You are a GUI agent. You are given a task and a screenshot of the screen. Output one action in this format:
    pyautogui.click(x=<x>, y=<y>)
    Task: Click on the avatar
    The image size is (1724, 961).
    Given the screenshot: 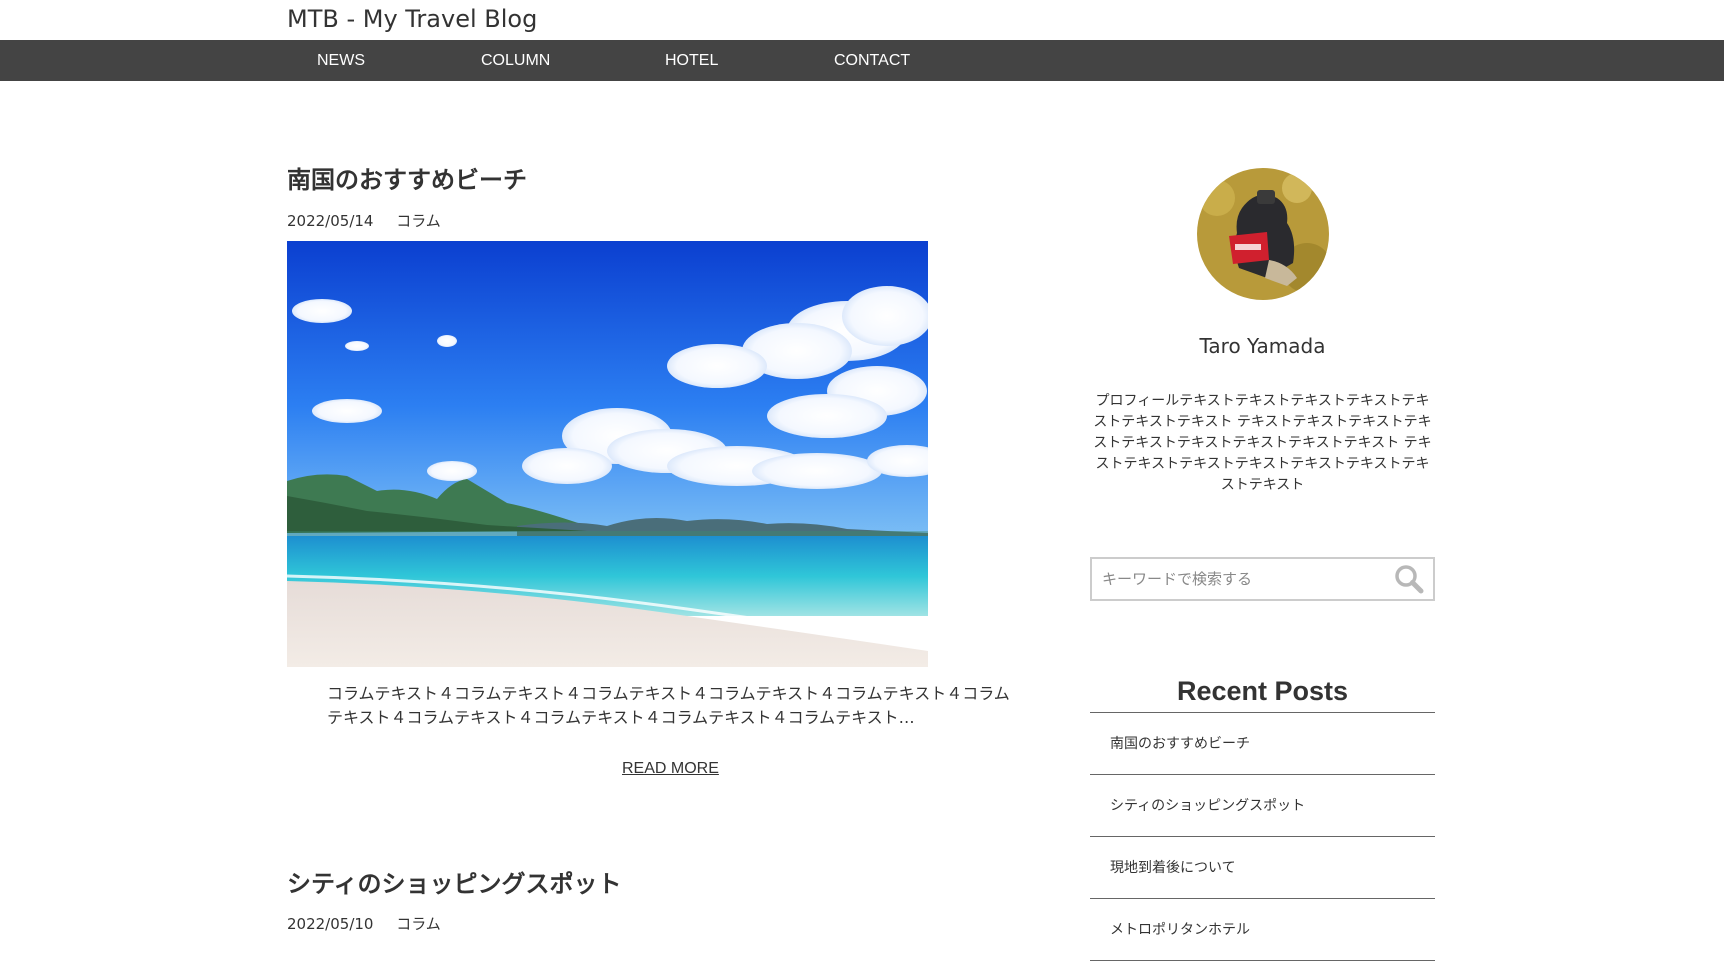 What is the action you would take?
    pyautogui.click(x=1263, y=234)
    